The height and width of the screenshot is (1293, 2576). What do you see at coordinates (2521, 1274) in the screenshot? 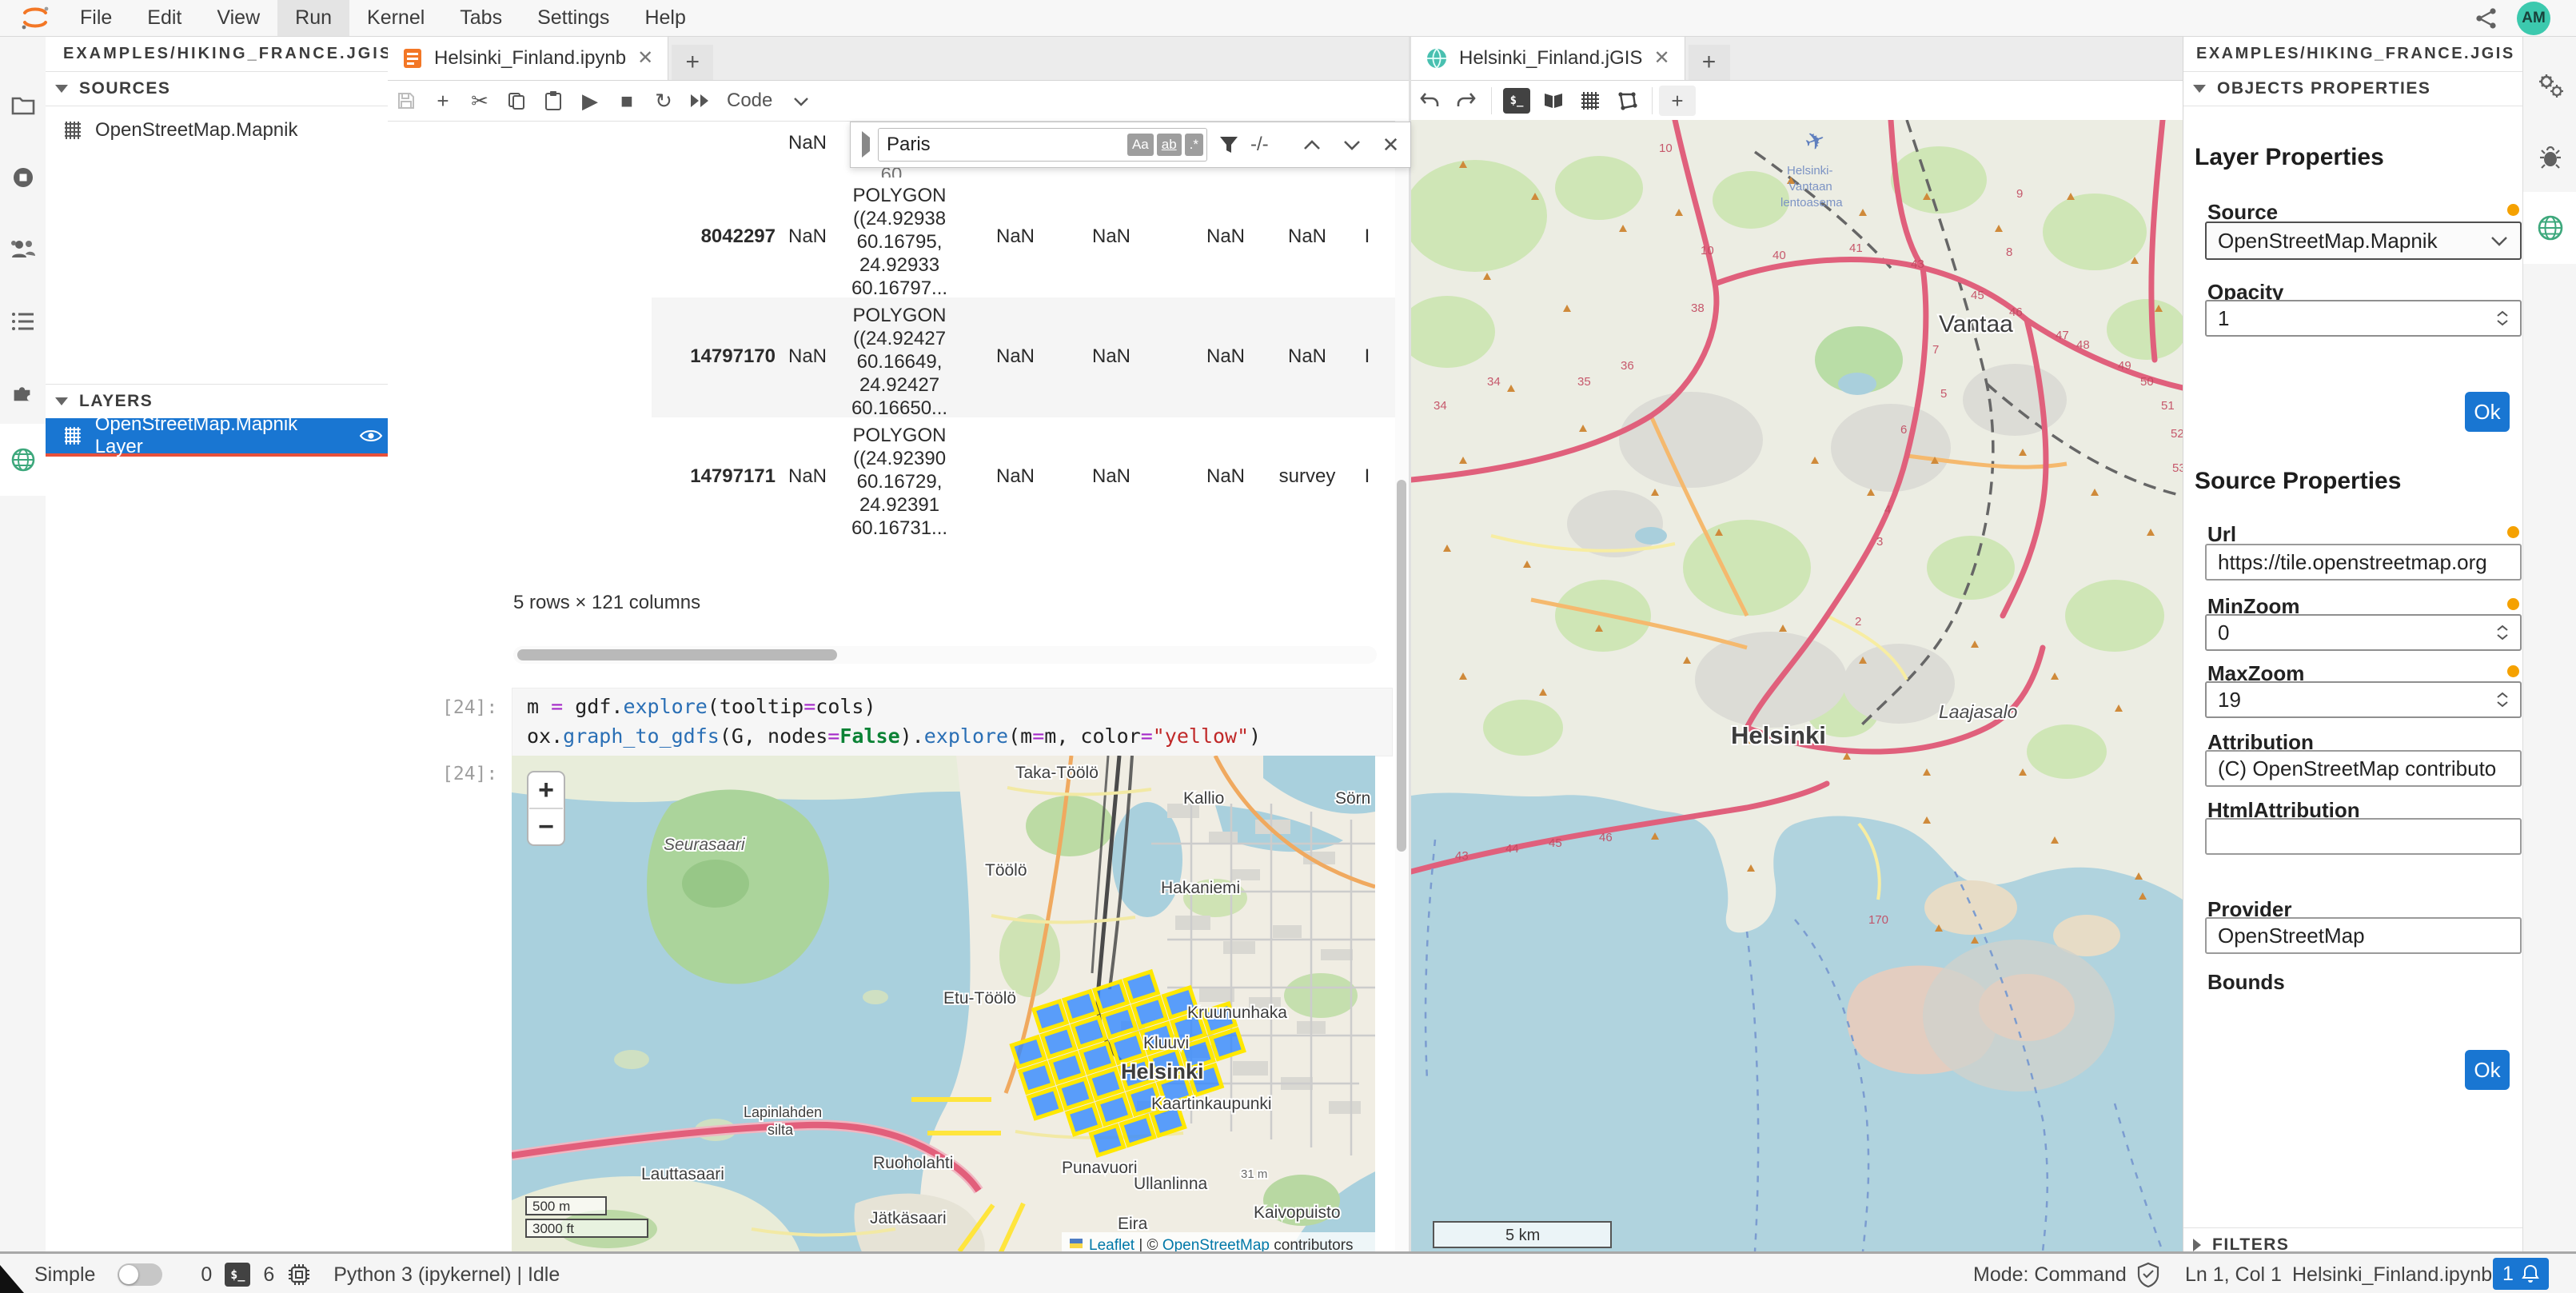
I see `notification-badge: 1` at bounding box center [2521, 1274].